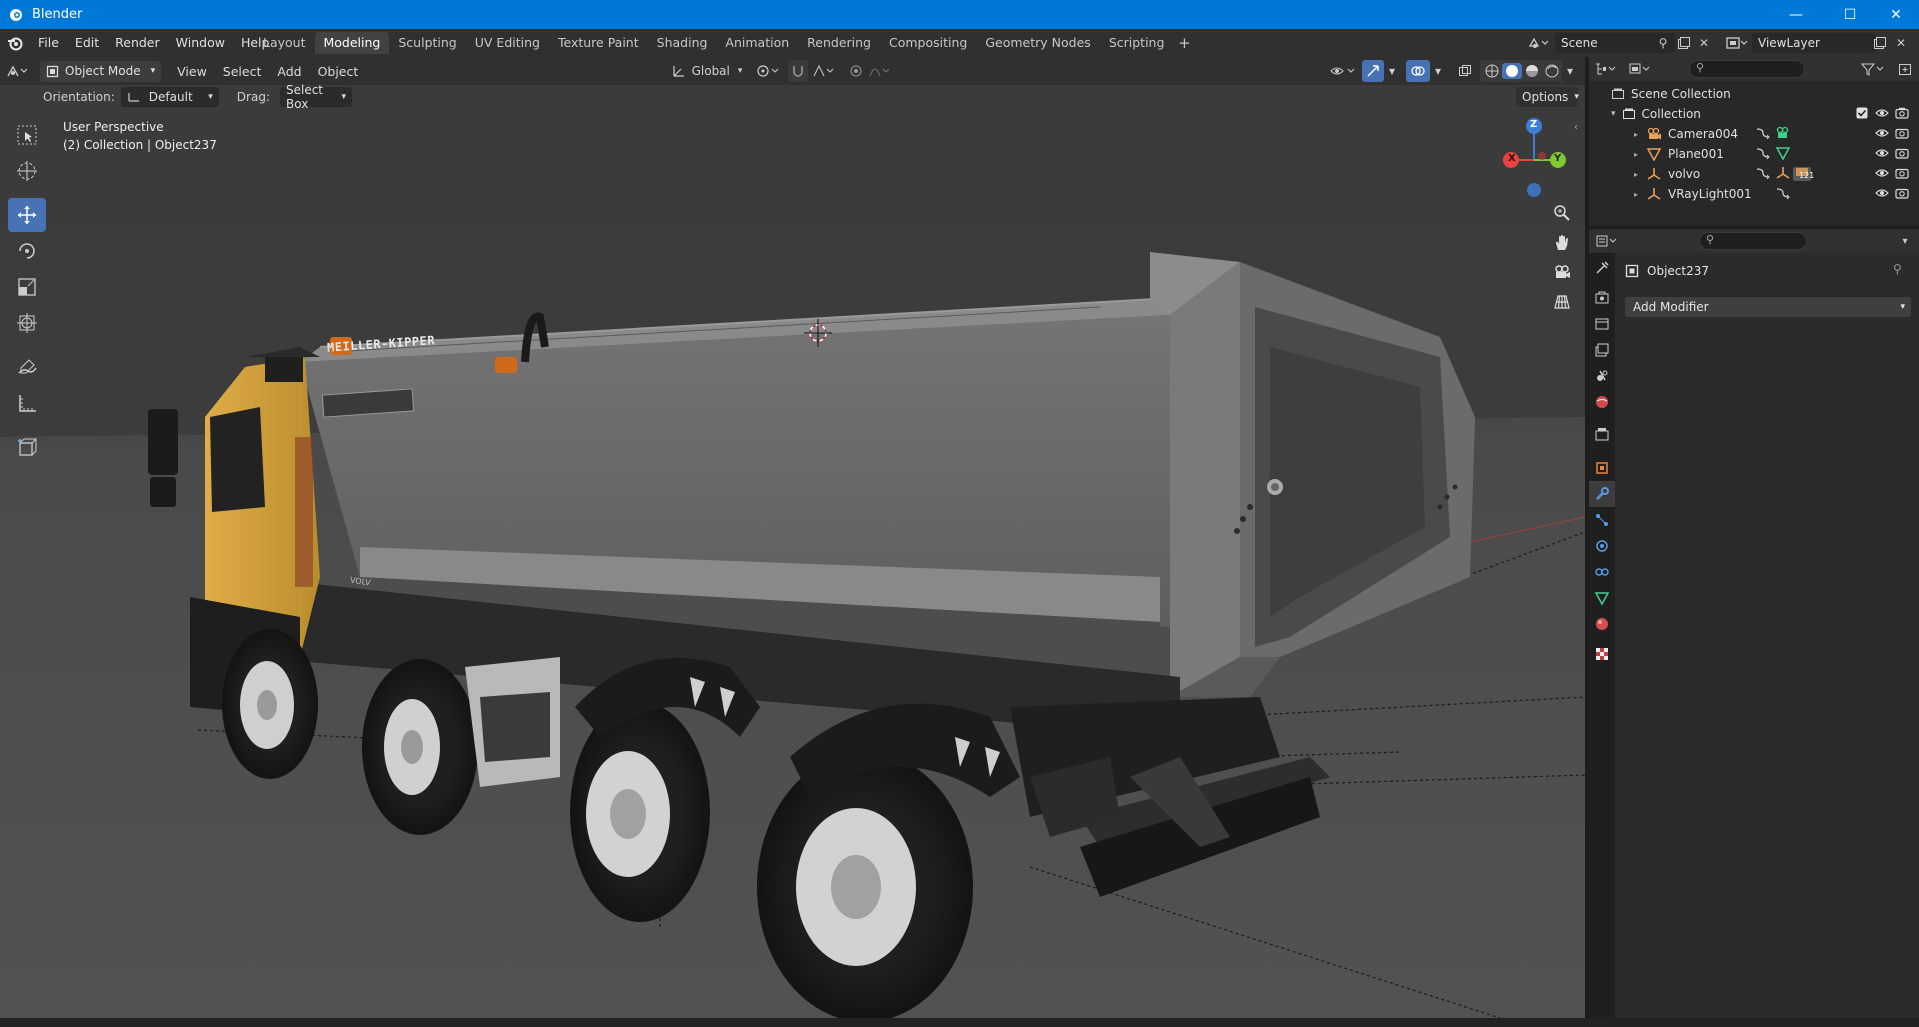  I want to click on falloff-icon, so click(881, 71).